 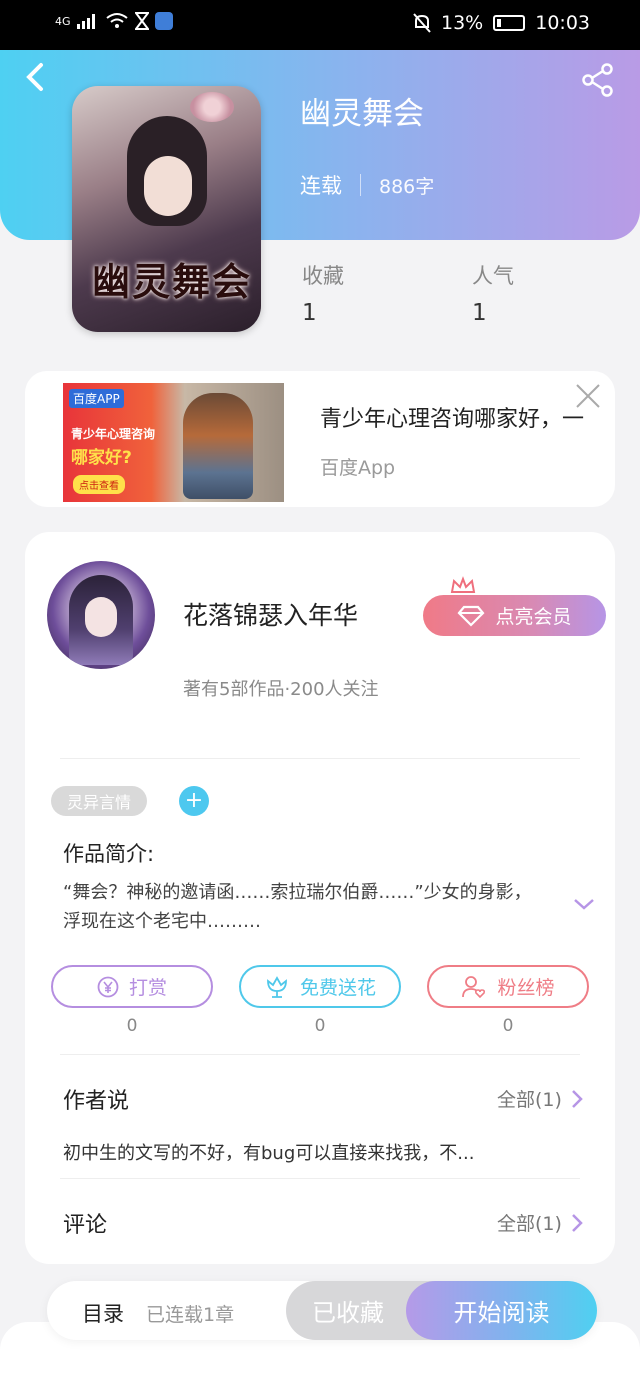 I want to click on author-info: 著有5部作品·200人关注, so click(x=281, y=689).